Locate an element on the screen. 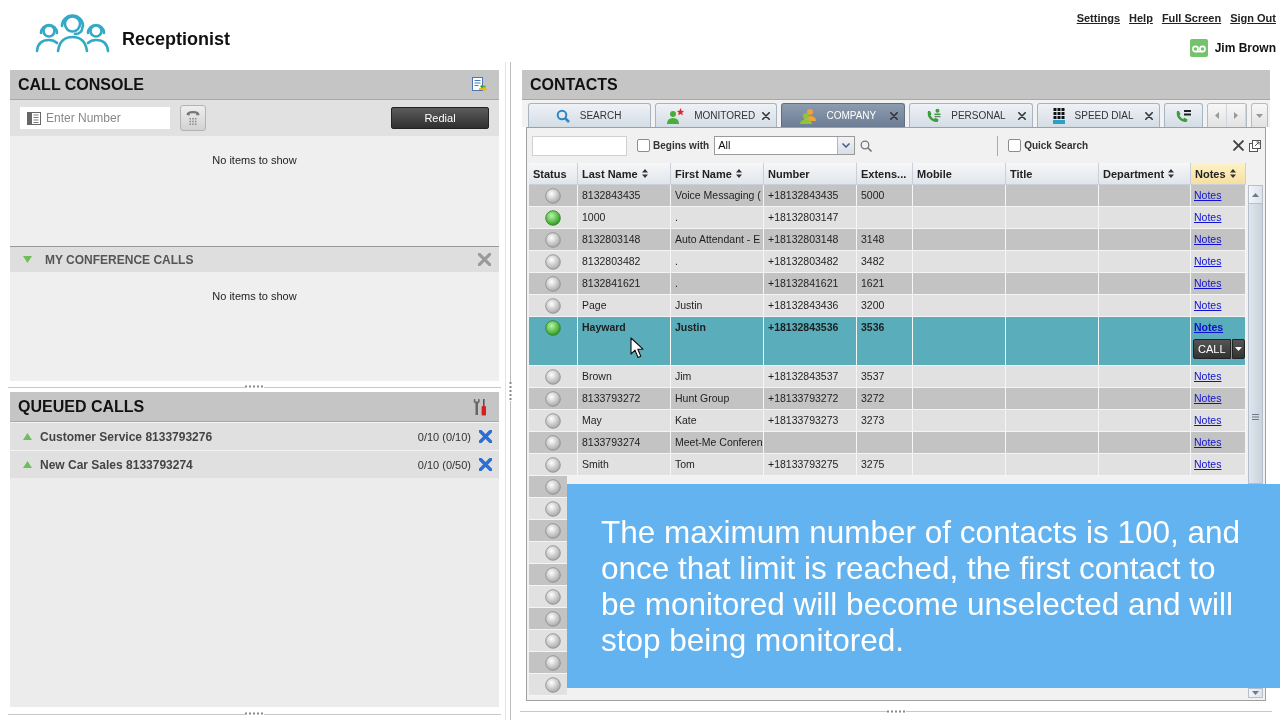  column-header: Number is located at coordinates (810, 174).